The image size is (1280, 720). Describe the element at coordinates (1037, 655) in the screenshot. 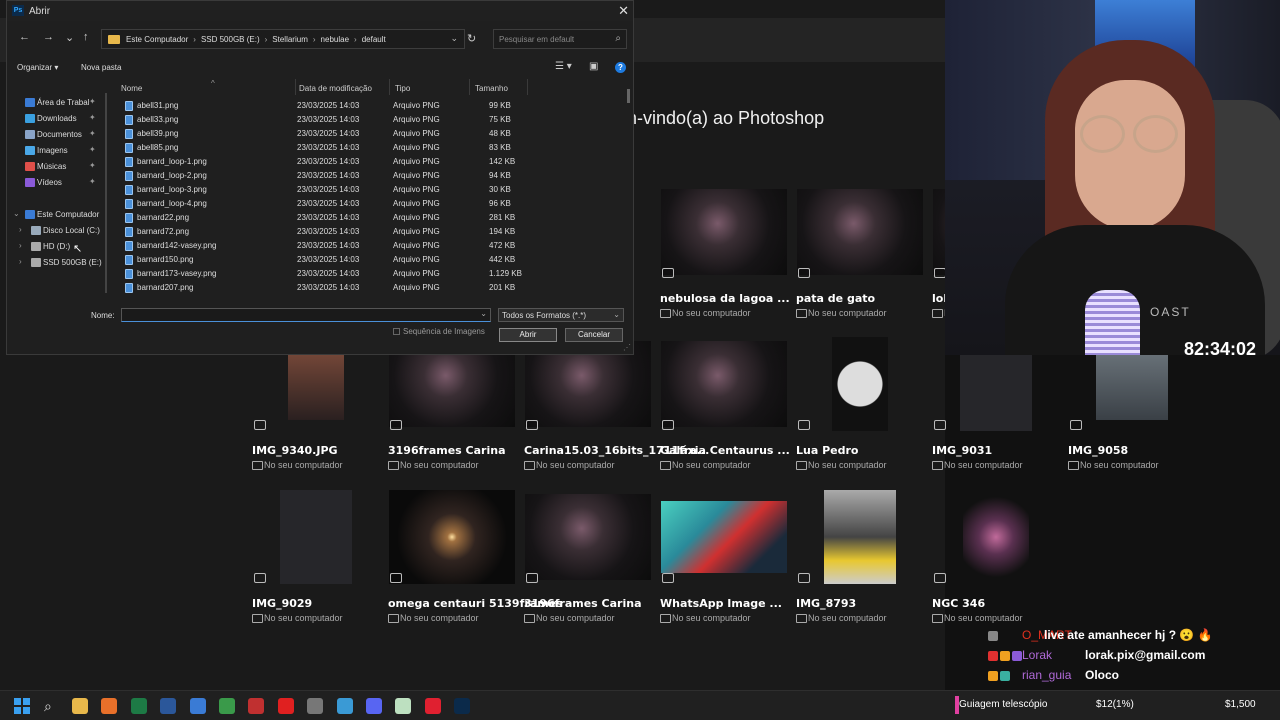

I see `chat-username: Lorak` at that location.